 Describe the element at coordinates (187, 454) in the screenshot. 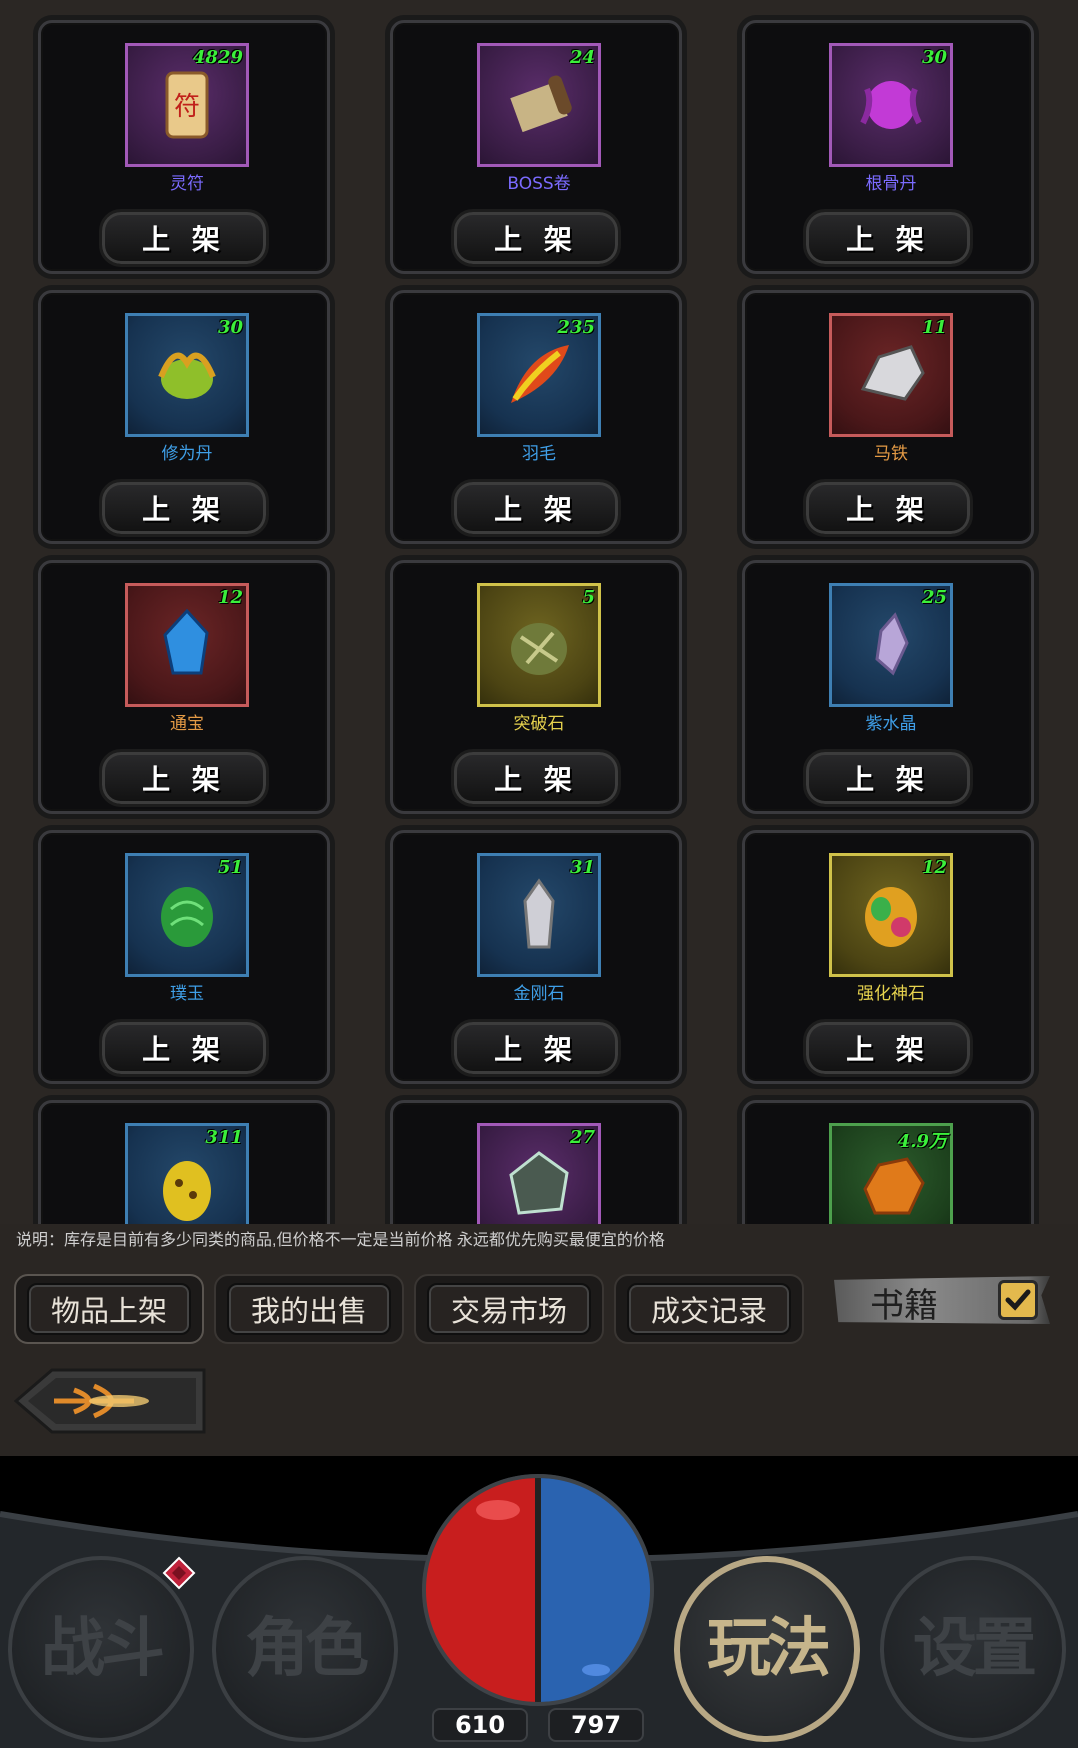

I see `item-name: 修为丹` at that location.